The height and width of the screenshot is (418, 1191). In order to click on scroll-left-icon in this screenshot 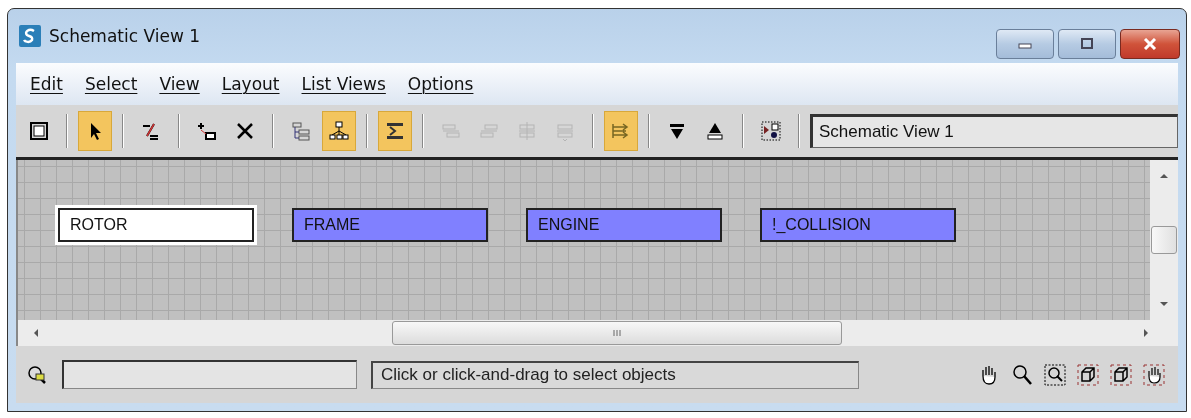, I will do `click(36, 333)`.